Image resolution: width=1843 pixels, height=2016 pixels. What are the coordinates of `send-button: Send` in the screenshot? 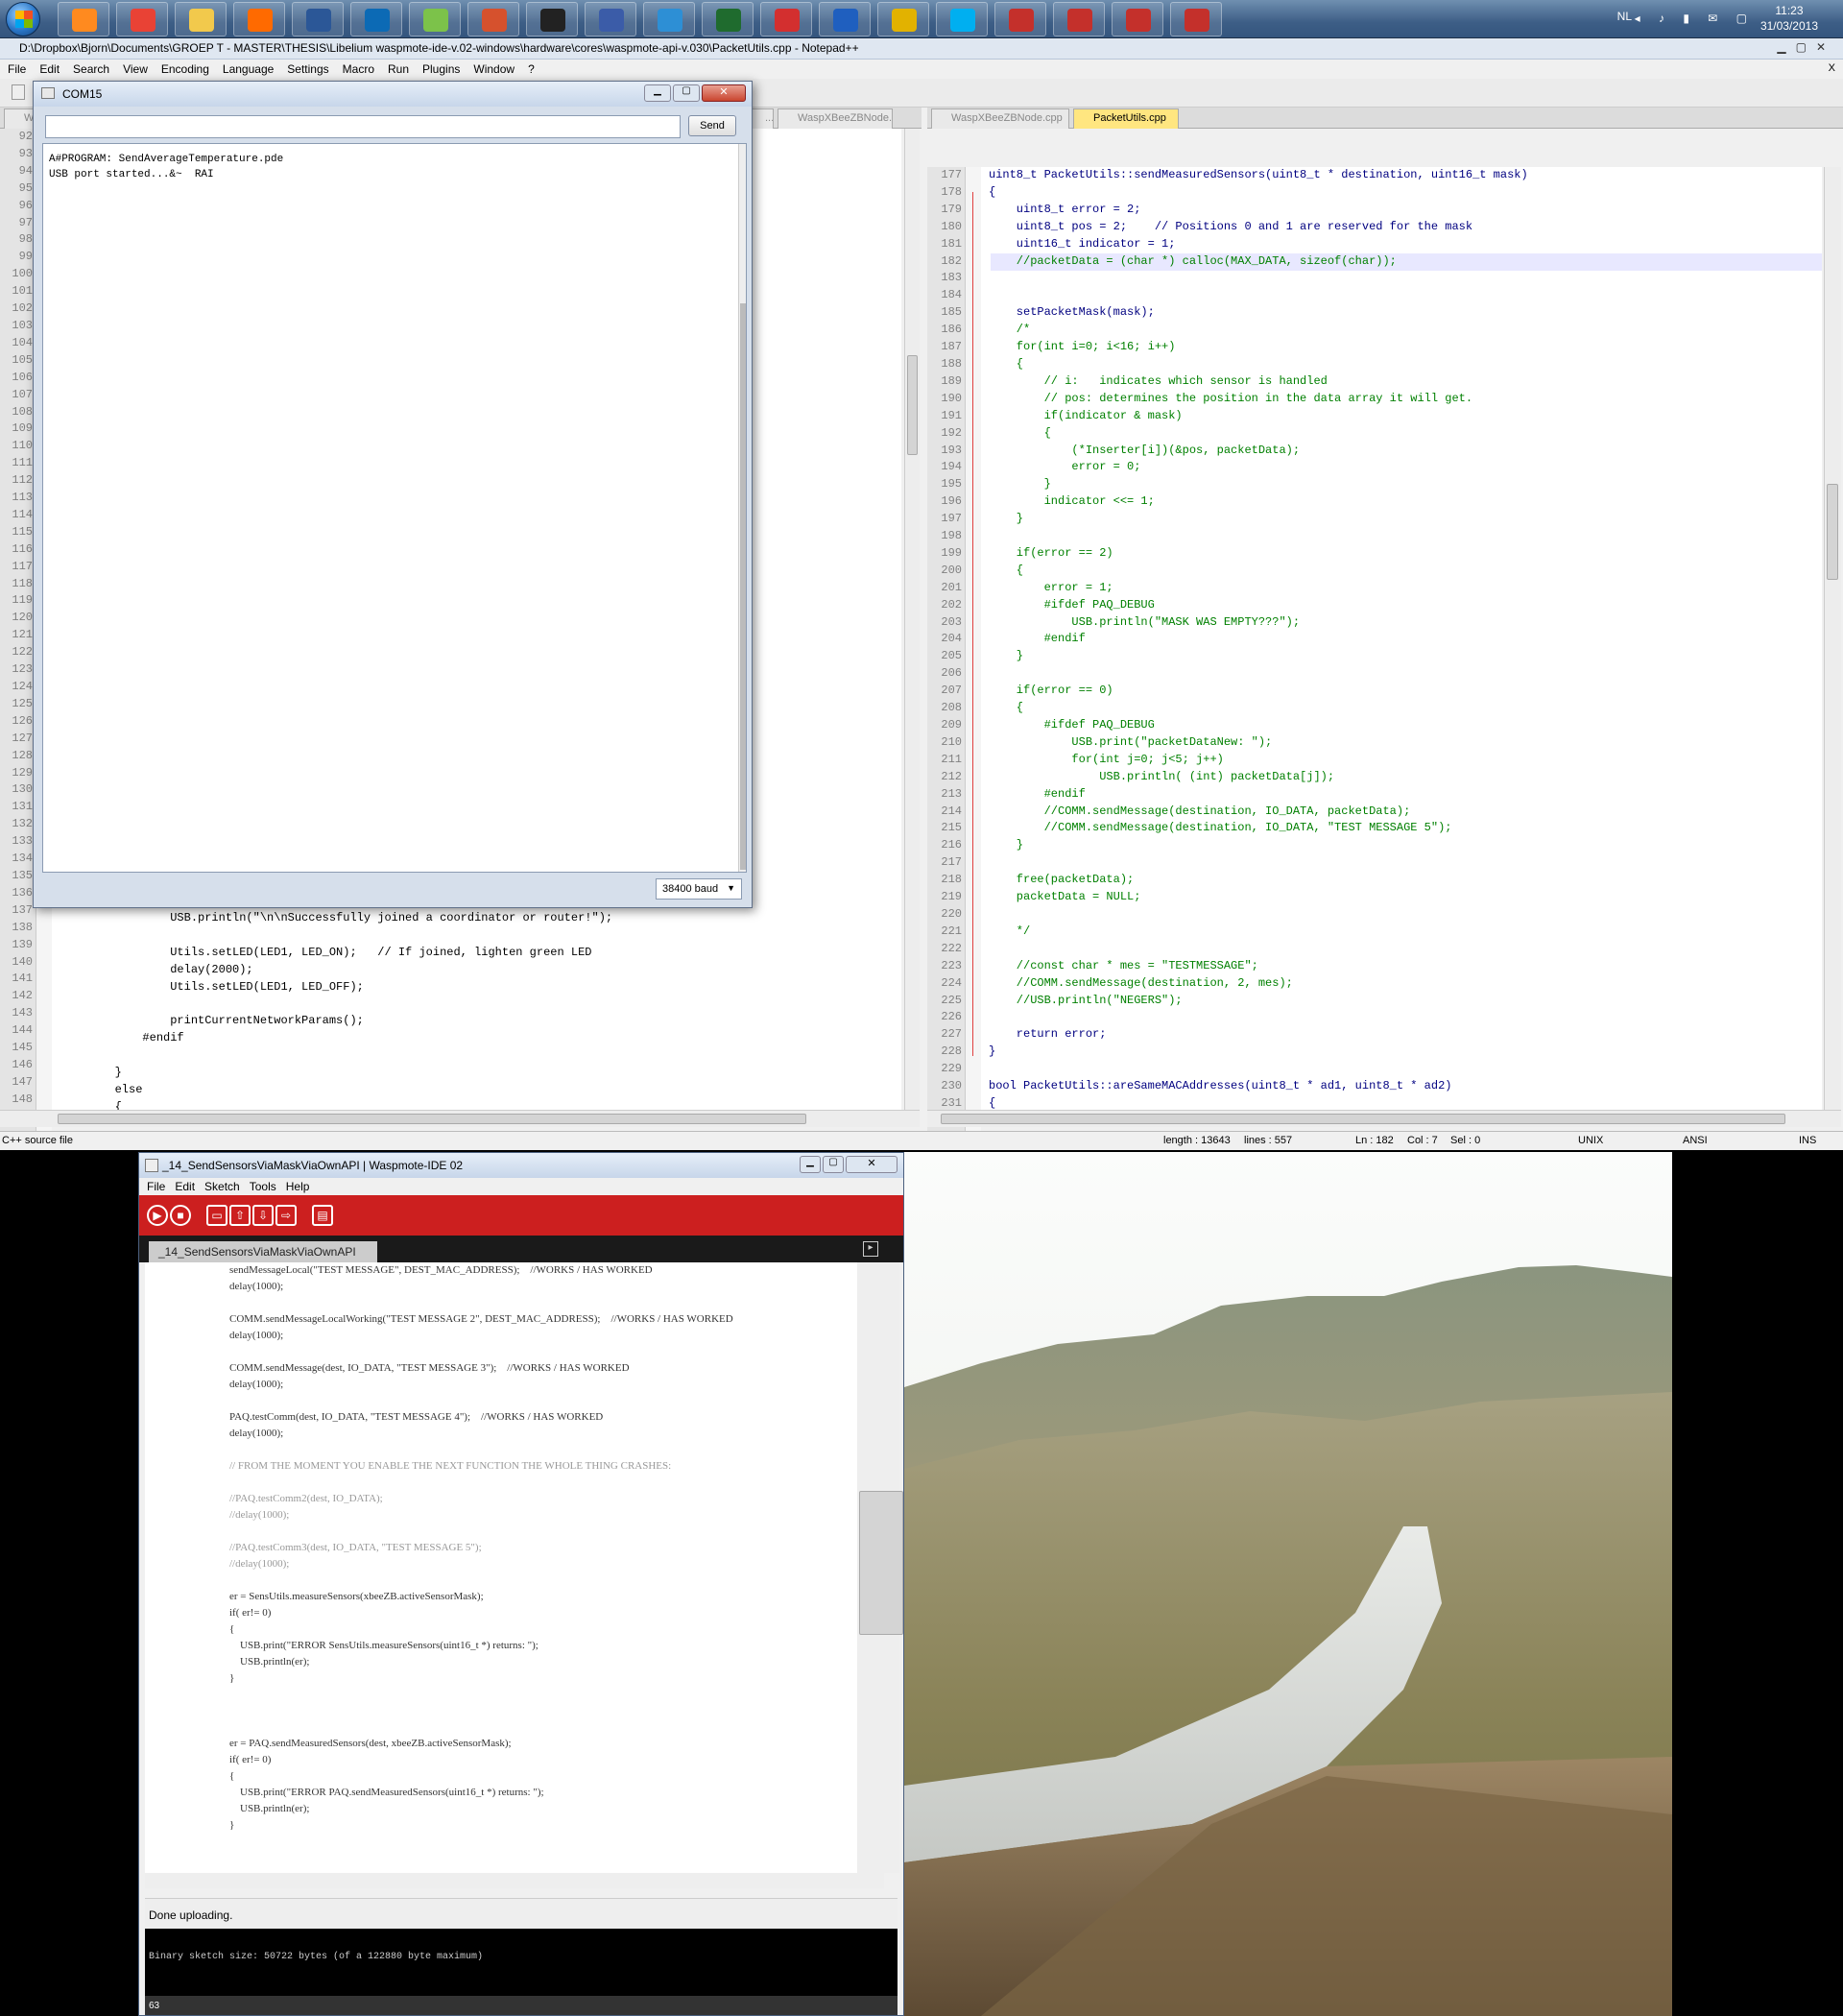 It's located at (712, 126).